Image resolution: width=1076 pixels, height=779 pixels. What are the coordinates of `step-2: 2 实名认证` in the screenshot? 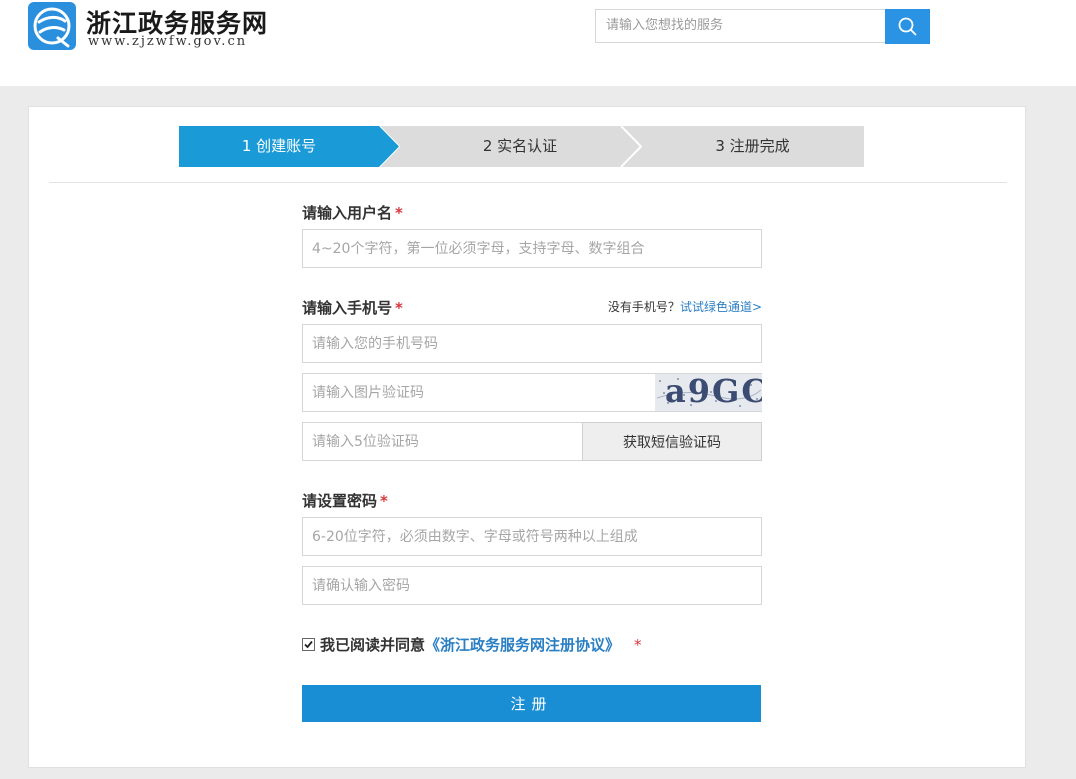 It's located at (520, 146).